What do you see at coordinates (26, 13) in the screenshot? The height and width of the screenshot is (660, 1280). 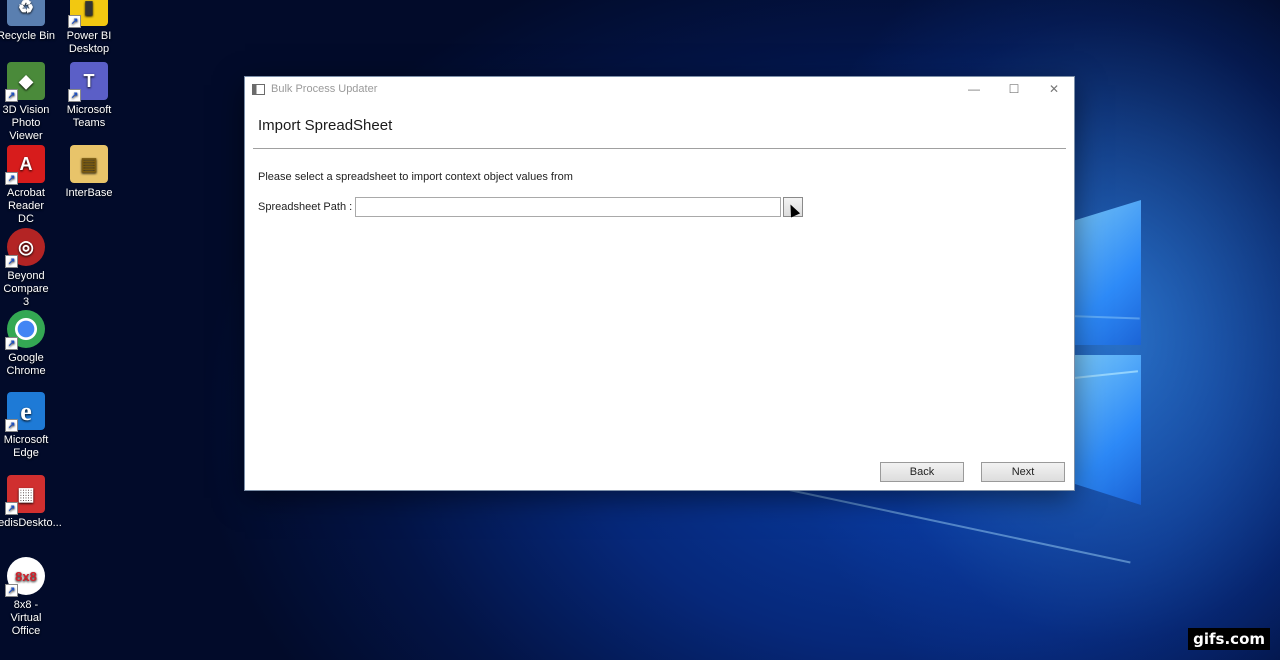 I see `recycle-bin-icon: ♻` at bounding box center [26, 13].